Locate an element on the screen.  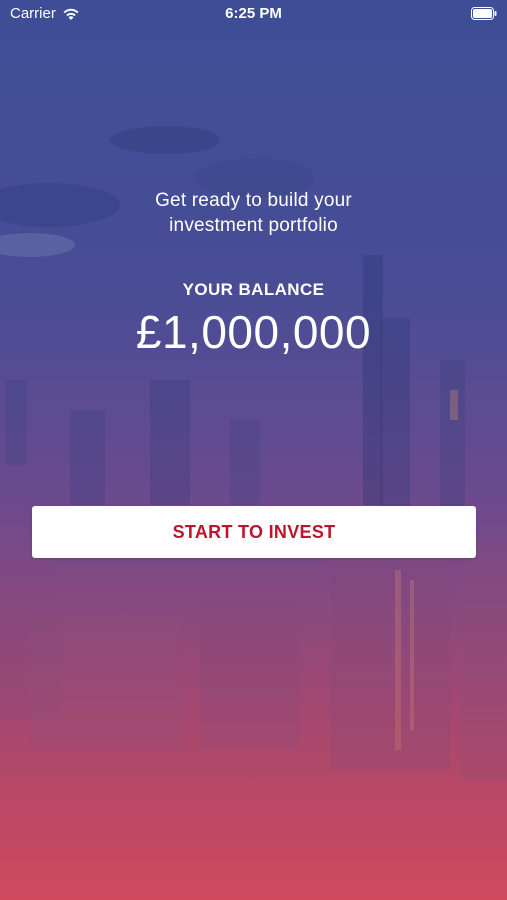
status-bar: Carrier 6:25 PM is located at coordinates (253, 14).